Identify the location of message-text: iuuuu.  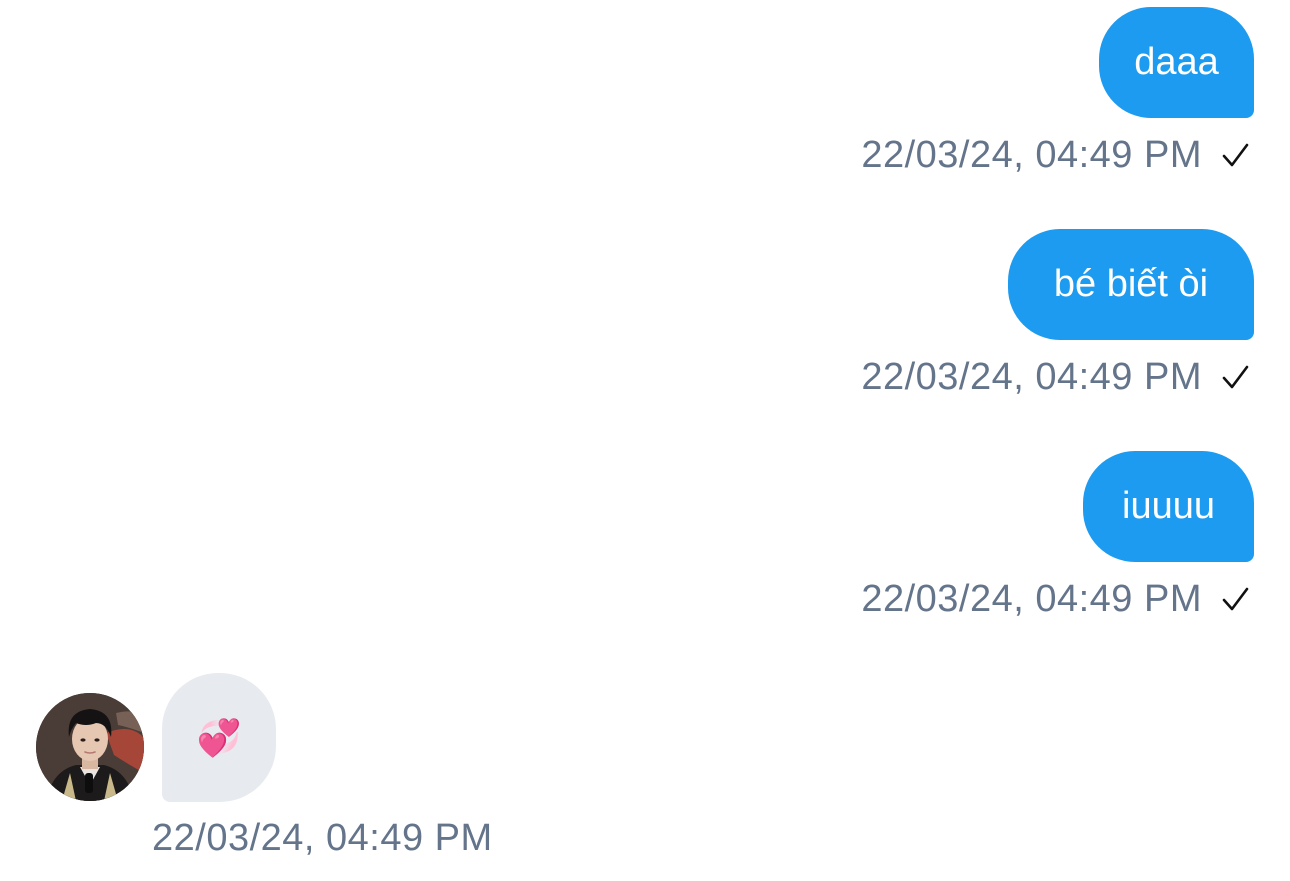
(1168, 506).